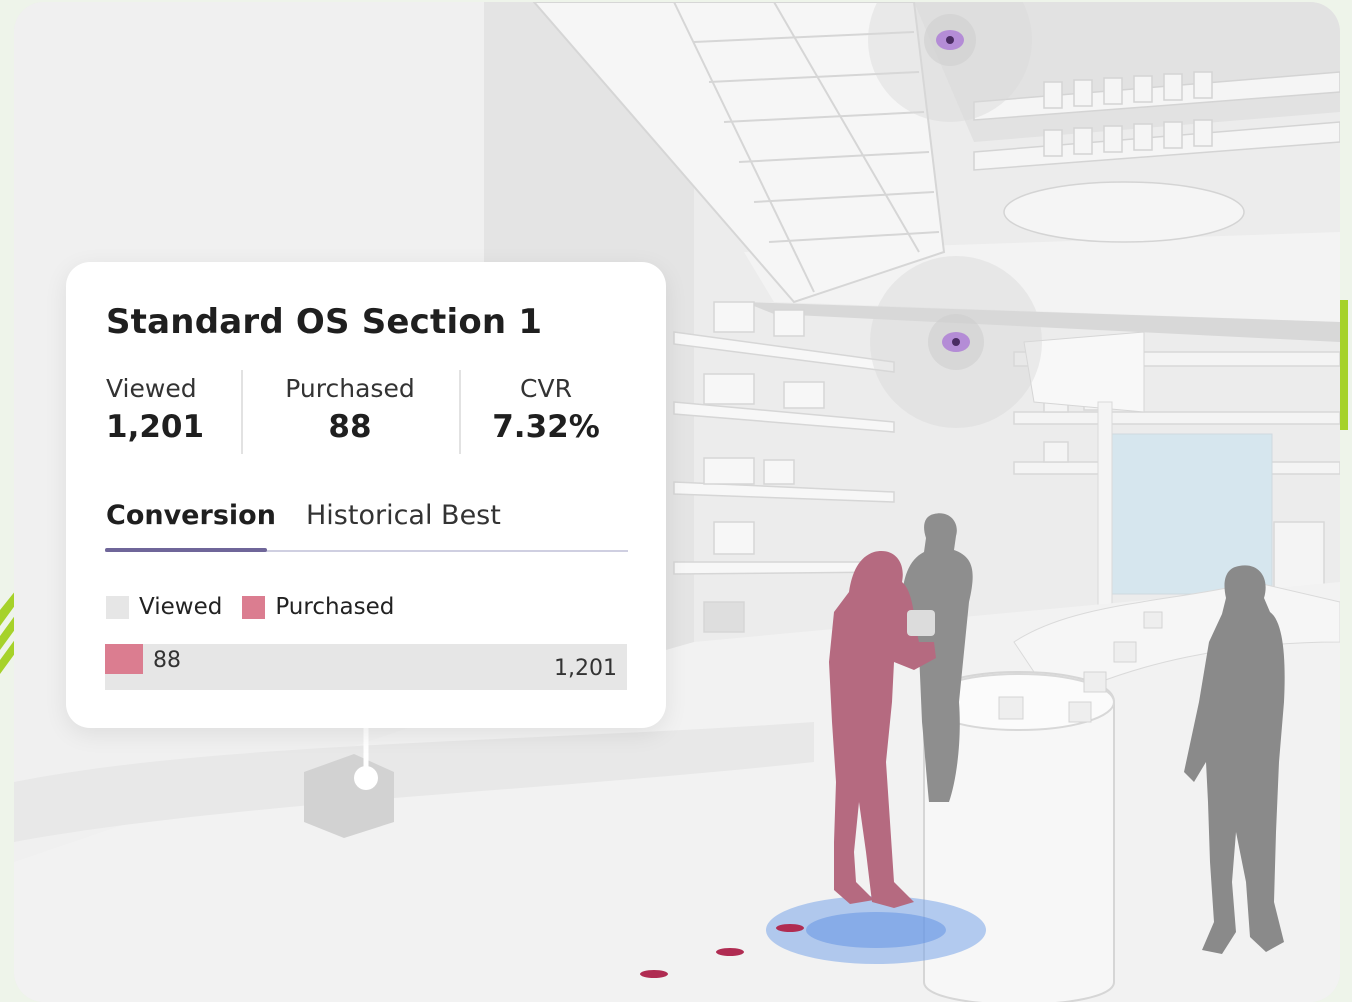  I want to click on legend-item-purchased: Purchased, so click(318, 607).